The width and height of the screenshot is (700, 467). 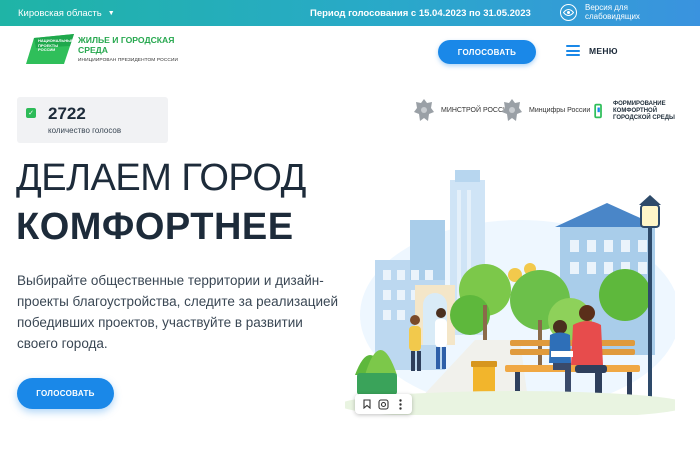 I want to click on vote-button-header: ГОЛОСОВАТЬ, so click(x=487, y=52).